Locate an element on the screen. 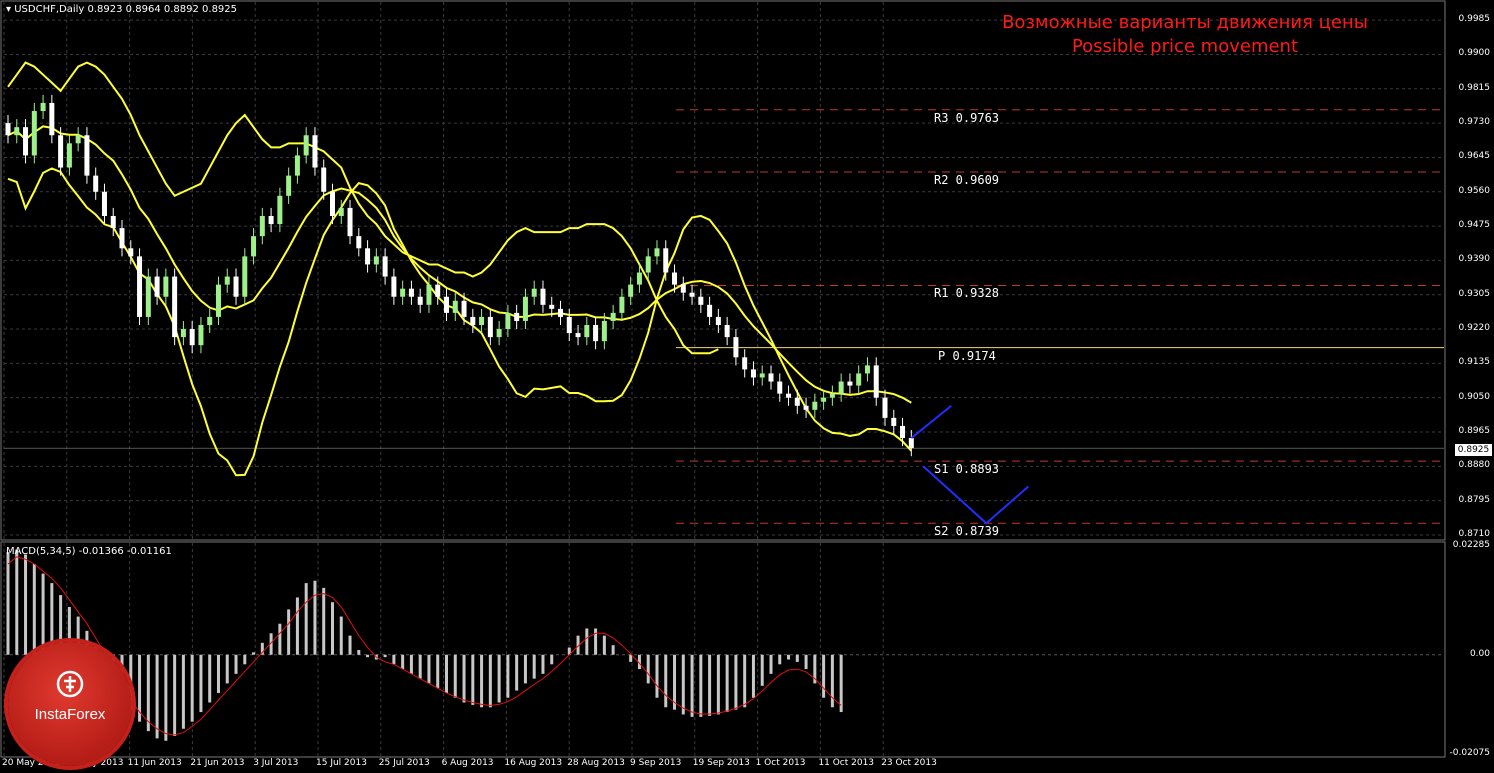 The height and width of the screenshot is (773, 1494). level-label-s2: S2 0.8739 is located at coordinates (967, 531).